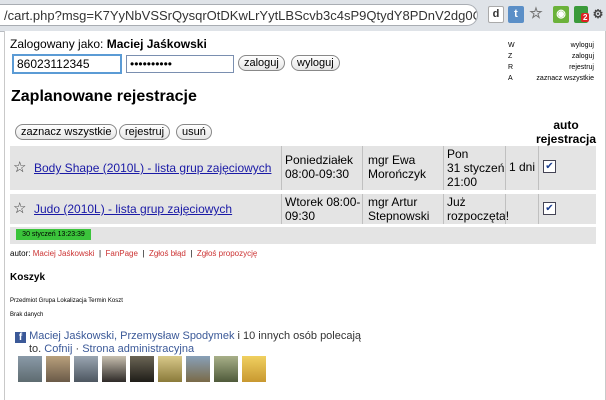  I want to click on course-time: Poniedziałek 08:00-09:30, so click(319, 167).